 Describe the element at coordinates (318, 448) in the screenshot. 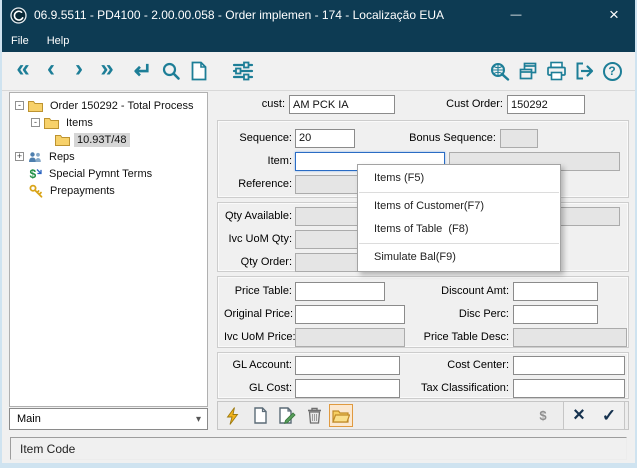

I see `status-bar: Item Code` at that location.